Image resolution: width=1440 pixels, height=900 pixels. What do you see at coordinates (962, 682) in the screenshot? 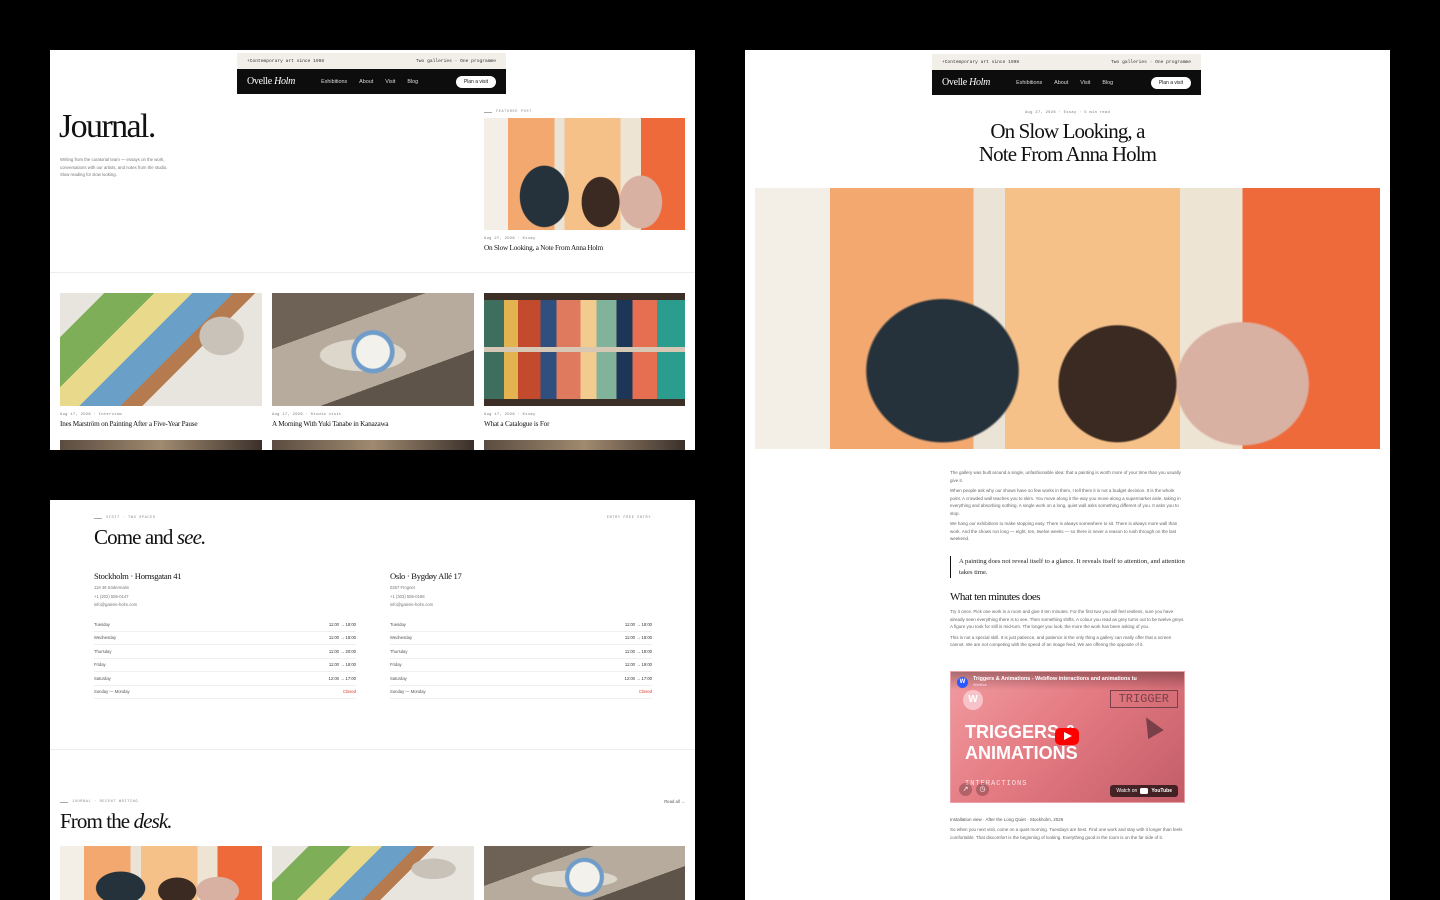
I see `channel-avatar-icon: W` at bounding box center [962, 682].